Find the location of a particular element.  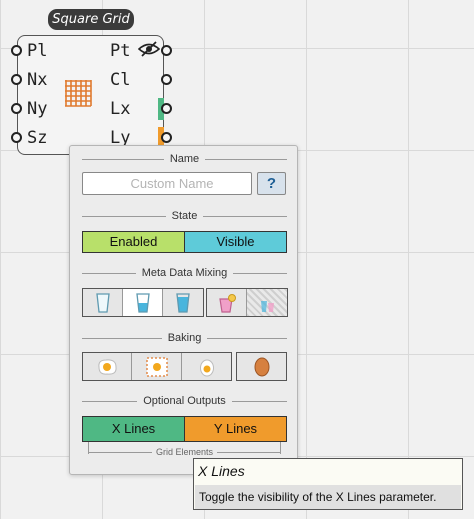

glass-cocktail-icon is located at coordinates (227, 302).